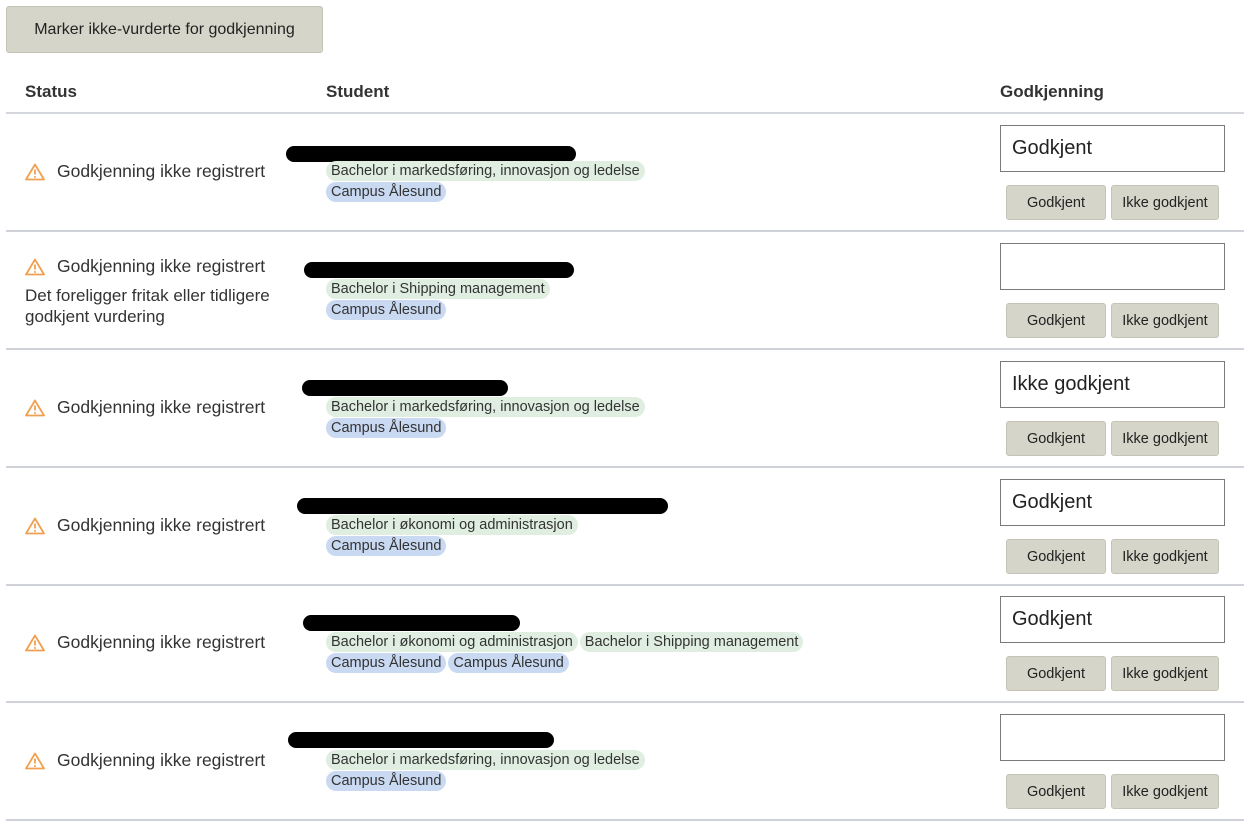 This screenshot has width=1257, height=826. Describe the element at coordinates (164, 29) in the screenshot. I see `mark-unassessed-button: Marker ikke-vurderte for godkjenning` at that location.